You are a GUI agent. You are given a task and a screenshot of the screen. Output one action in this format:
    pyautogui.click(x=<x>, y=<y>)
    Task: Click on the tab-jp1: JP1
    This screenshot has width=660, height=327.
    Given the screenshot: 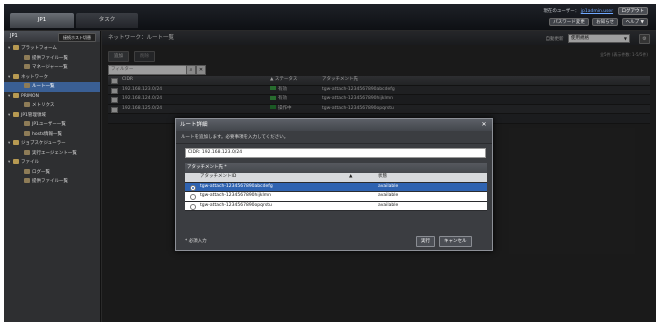 What is the action you would take?
    pyautogui.click(x=42, y=20)
    